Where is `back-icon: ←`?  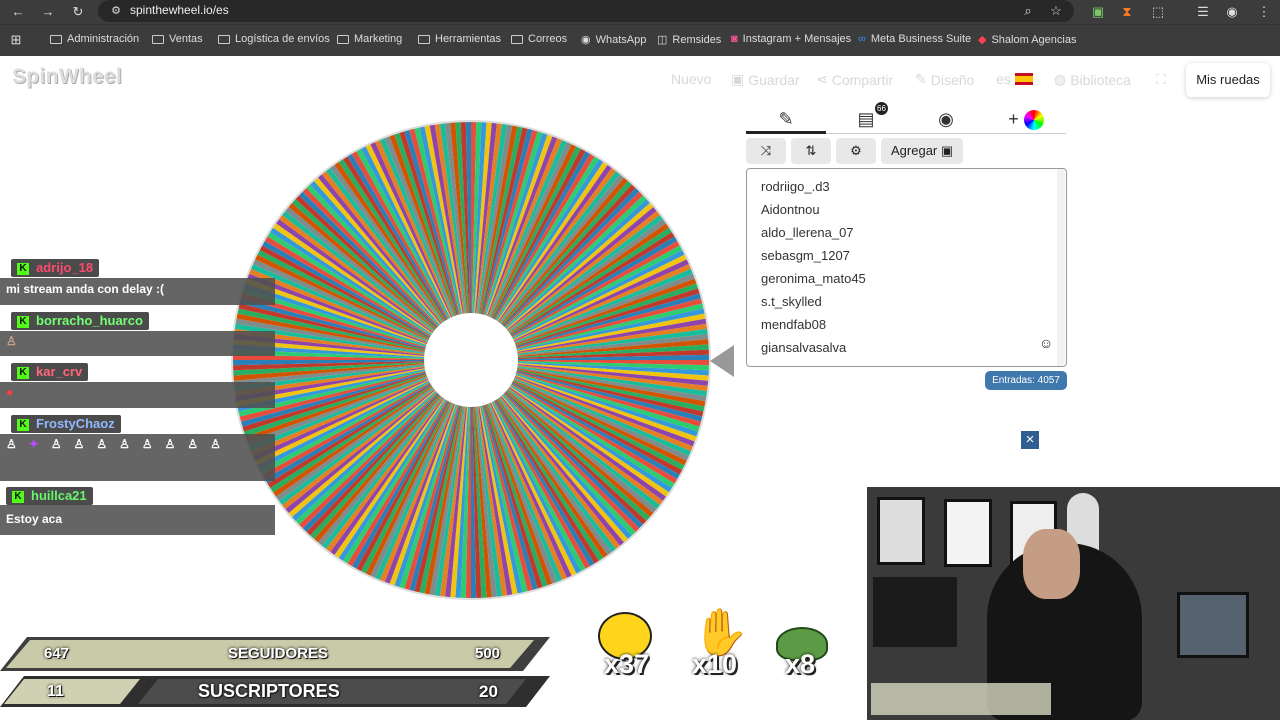
back-icon: ← is located at coordinates (18, 12).